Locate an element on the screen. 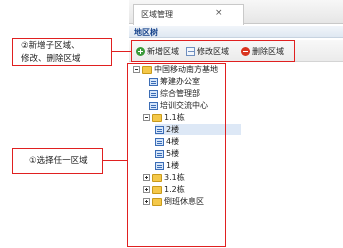 The height and width of the screenshot is (248, 343). panel-title: 地区树 is located at coordinates (146, 32).